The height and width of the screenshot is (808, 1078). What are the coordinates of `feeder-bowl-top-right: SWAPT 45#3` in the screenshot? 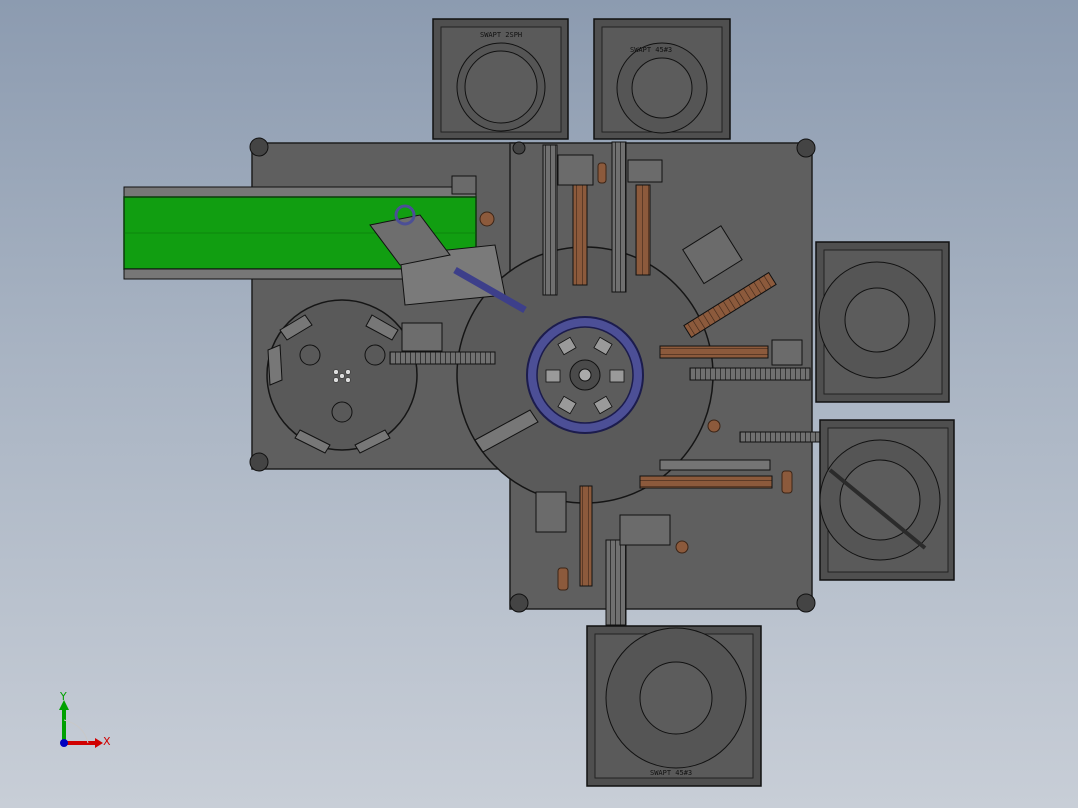 It's located at (662, 79).